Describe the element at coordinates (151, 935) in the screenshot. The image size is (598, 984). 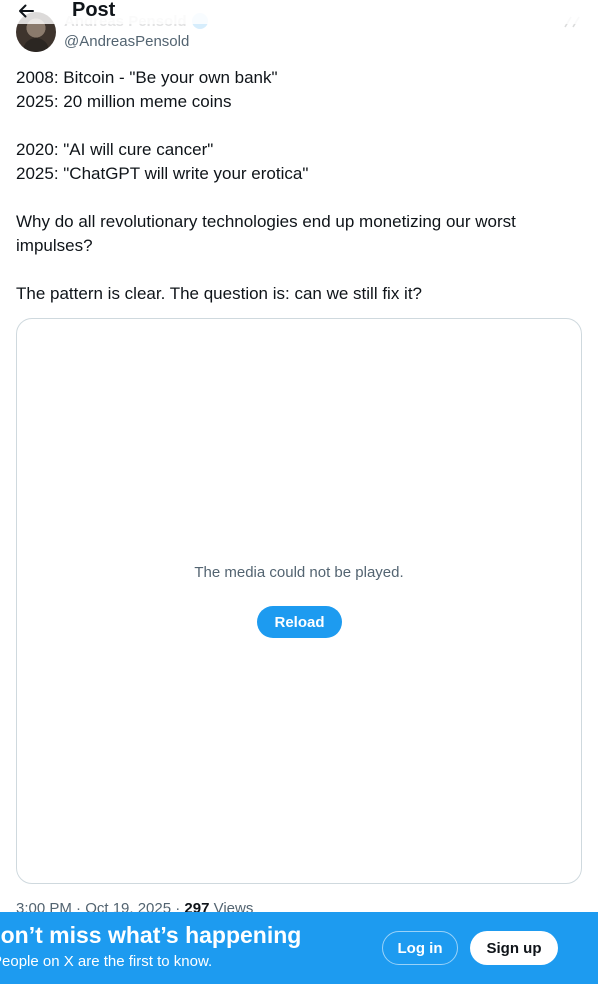
I see `login-prompt-headline: Don’t miss what’s happening` at that location.